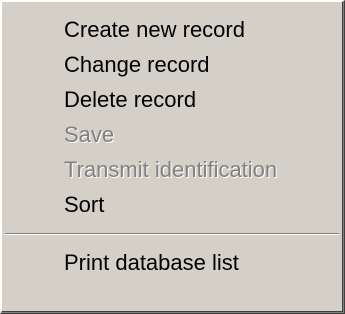 The height and width of the screenshot is (314, 345). I want to click on menu-item-create-new-record: Create new record, so click(172, 29).